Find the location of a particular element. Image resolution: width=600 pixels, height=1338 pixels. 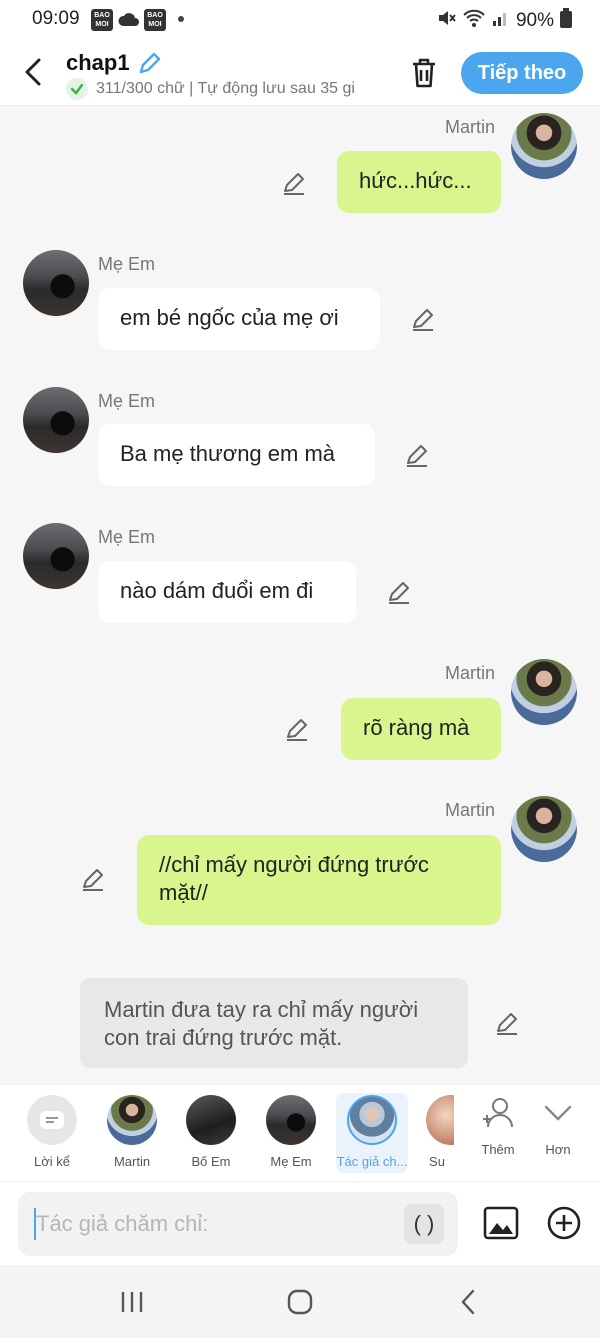

plus-circle-icon is located at coordinates (564, 1223).